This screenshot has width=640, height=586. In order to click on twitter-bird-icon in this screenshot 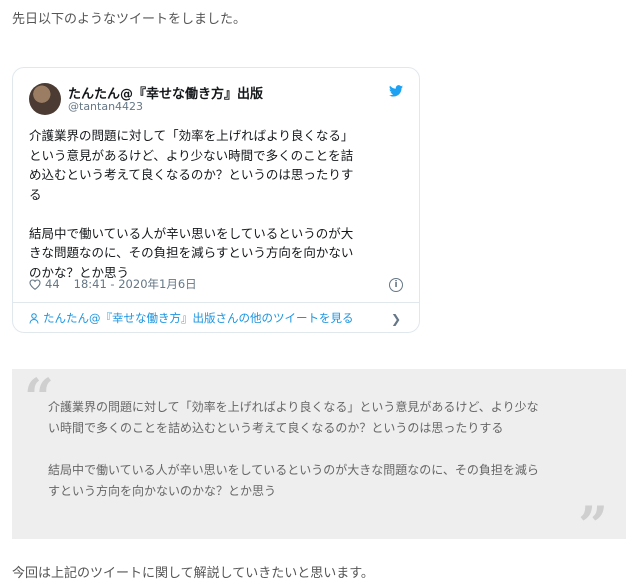, I will do `click(396, 91)`.